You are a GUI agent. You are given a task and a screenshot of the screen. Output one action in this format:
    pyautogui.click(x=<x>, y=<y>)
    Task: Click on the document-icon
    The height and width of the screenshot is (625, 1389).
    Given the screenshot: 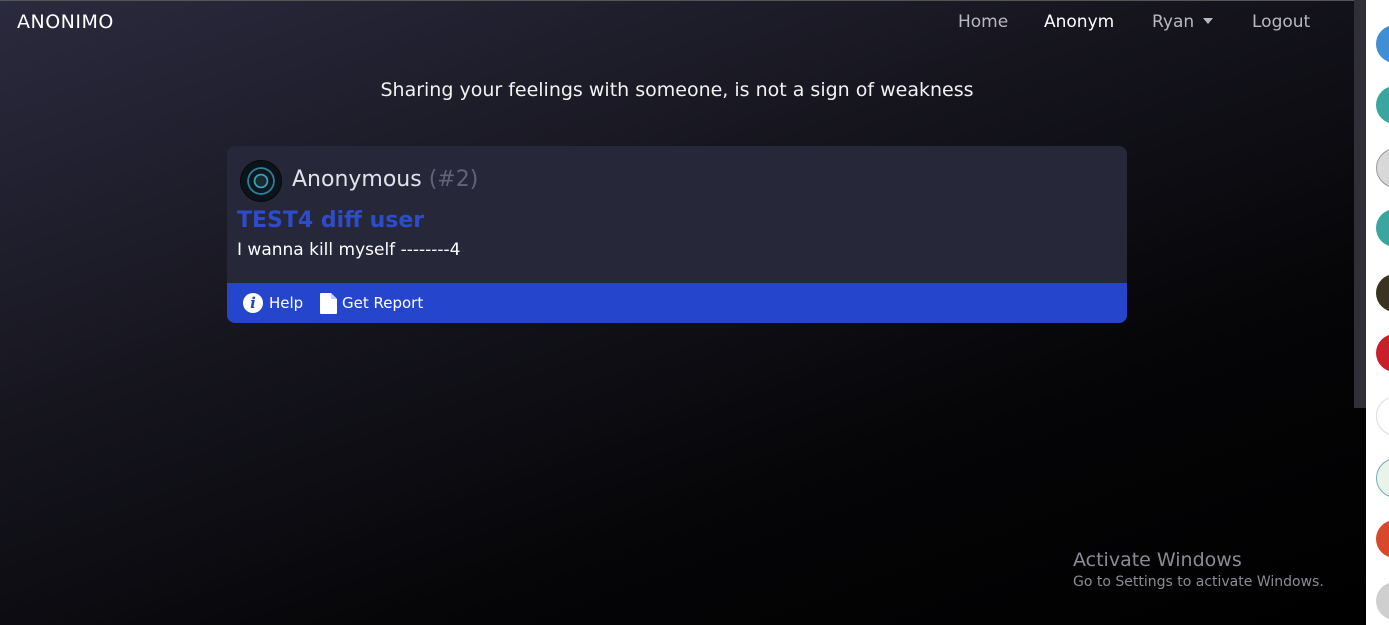 What is the action you would take?
    pyautogui.click(x=328, y=303)
    